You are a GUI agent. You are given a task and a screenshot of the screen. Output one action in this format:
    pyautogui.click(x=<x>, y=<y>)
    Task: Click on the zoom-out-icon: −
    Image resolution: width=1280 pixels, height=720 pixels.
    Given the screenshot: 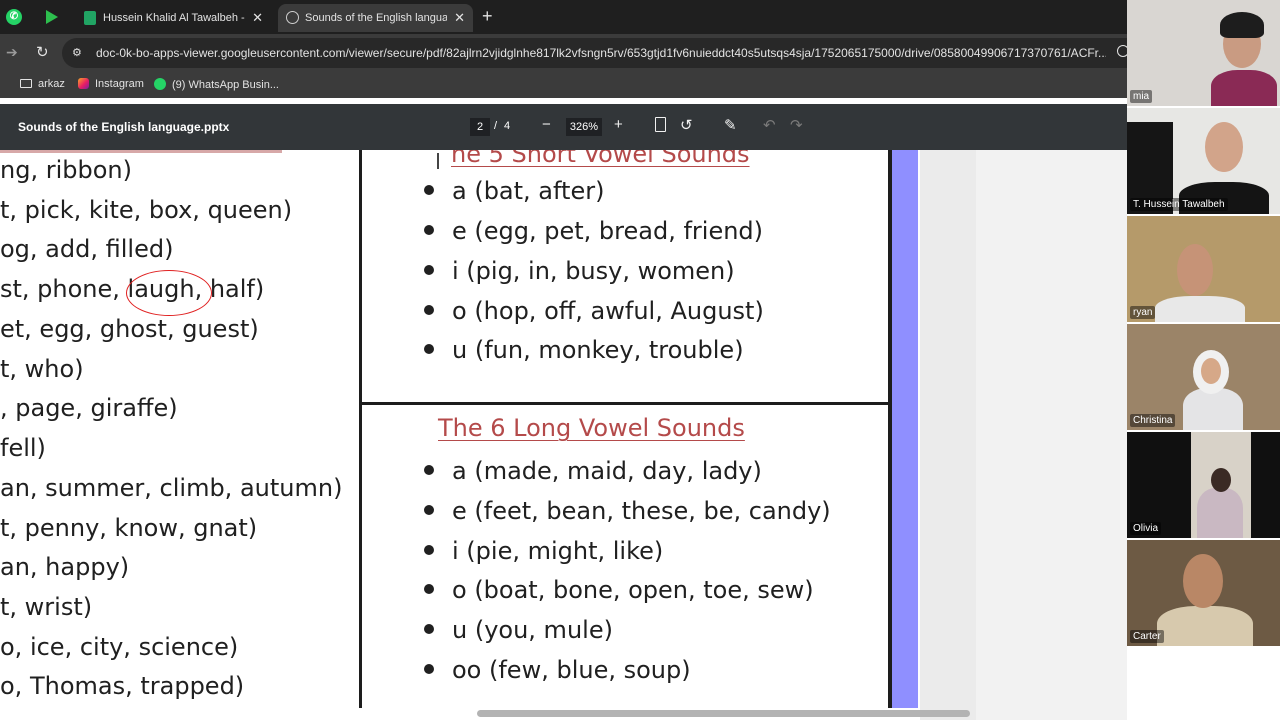 What is the action you would take?
    pyautogui.click(x=546, y=124)
    